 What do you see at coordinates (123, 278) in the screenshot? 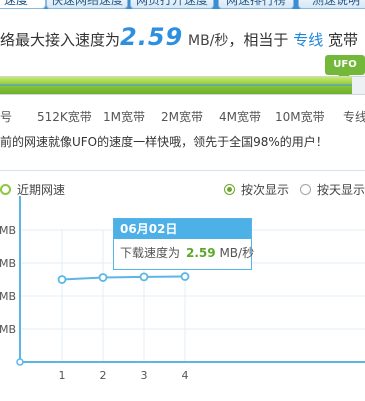
I see `series-line` at bounding box center [123, 278].